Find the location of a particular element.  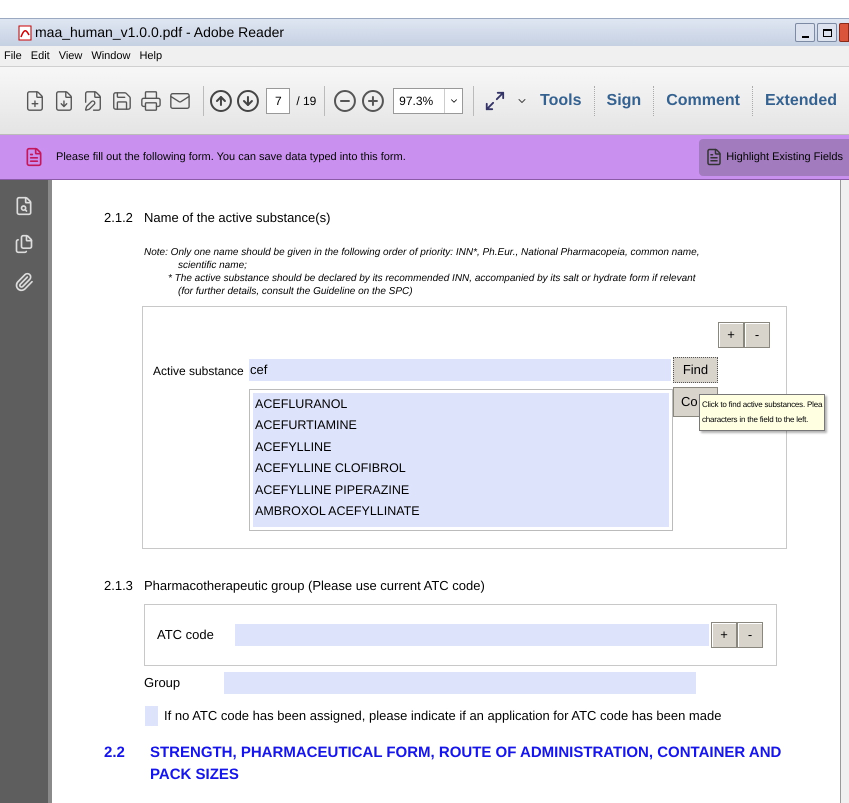

page-count: / 19 is located at coordinates (306, 101).